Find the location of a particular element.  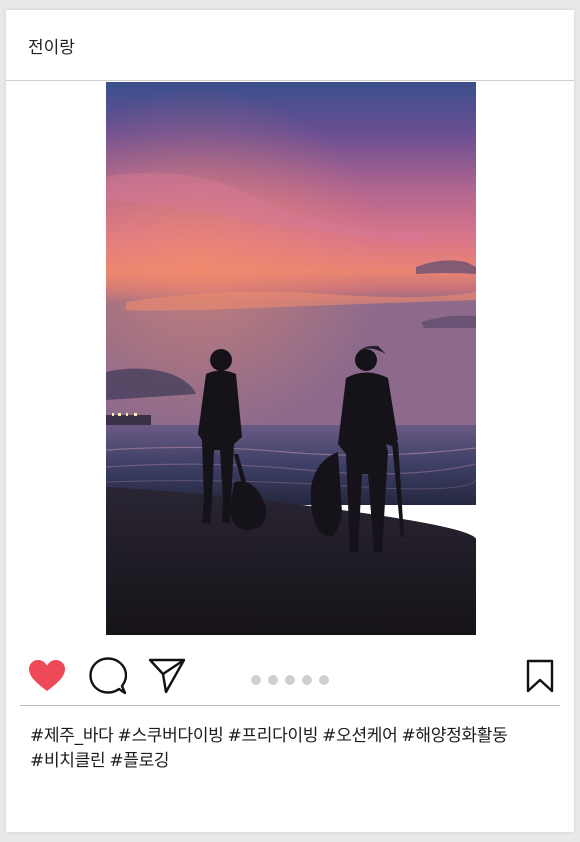

save-button is located at coordinates (540, 676).